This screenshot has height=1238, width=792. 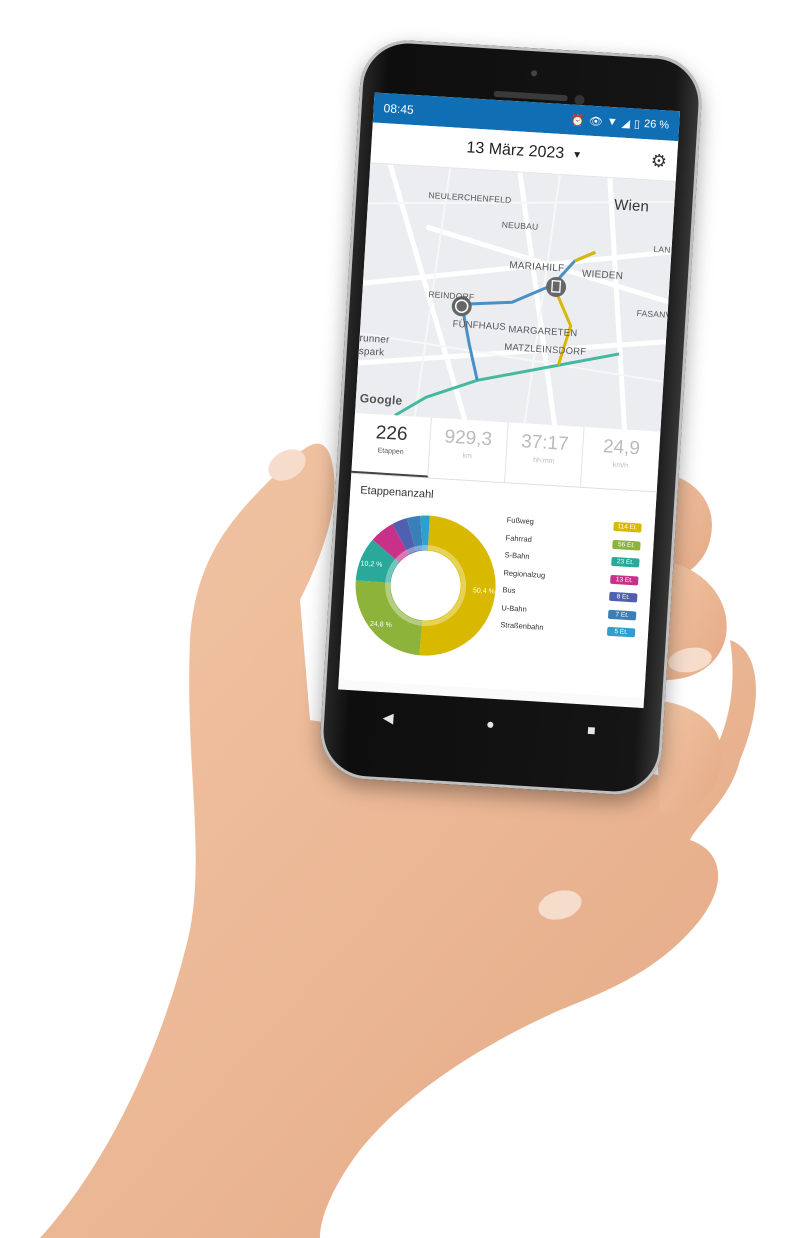 I want to click on legend-label: S-Bahn, so click(x=517, y=556).